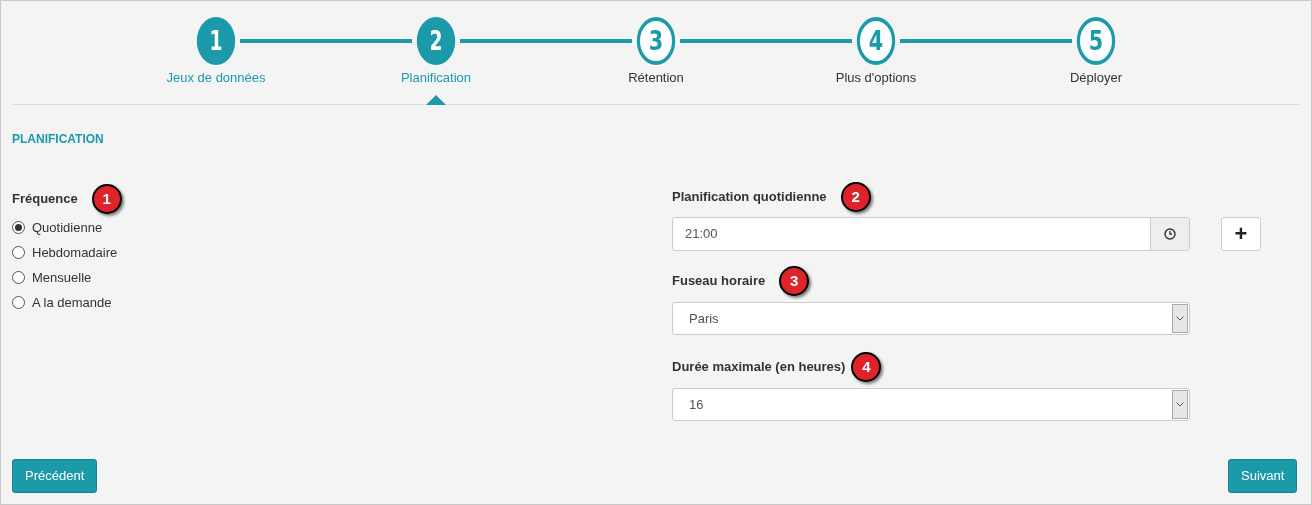 Image resolution: width=1312 pixels, height=505 pixels. What do you see at coordinates (794, 281) in the screenshot?
I see `callout-badge: 3` at bounding box center [794, 281].